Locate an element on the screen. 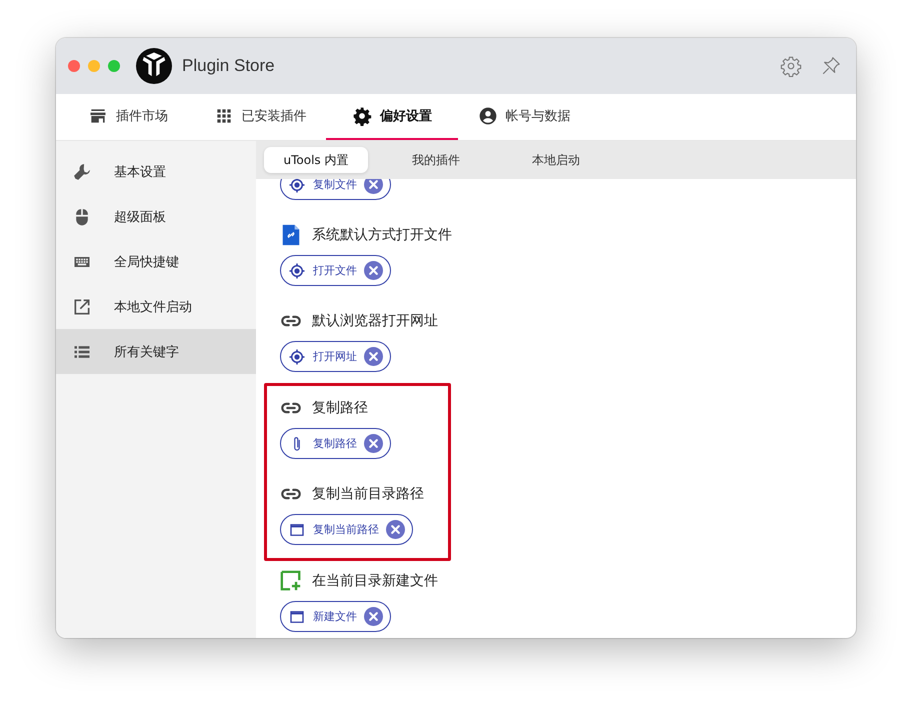 This screenshot has width=912, height=712. external-link-icon is located at coordinates (82, 306).